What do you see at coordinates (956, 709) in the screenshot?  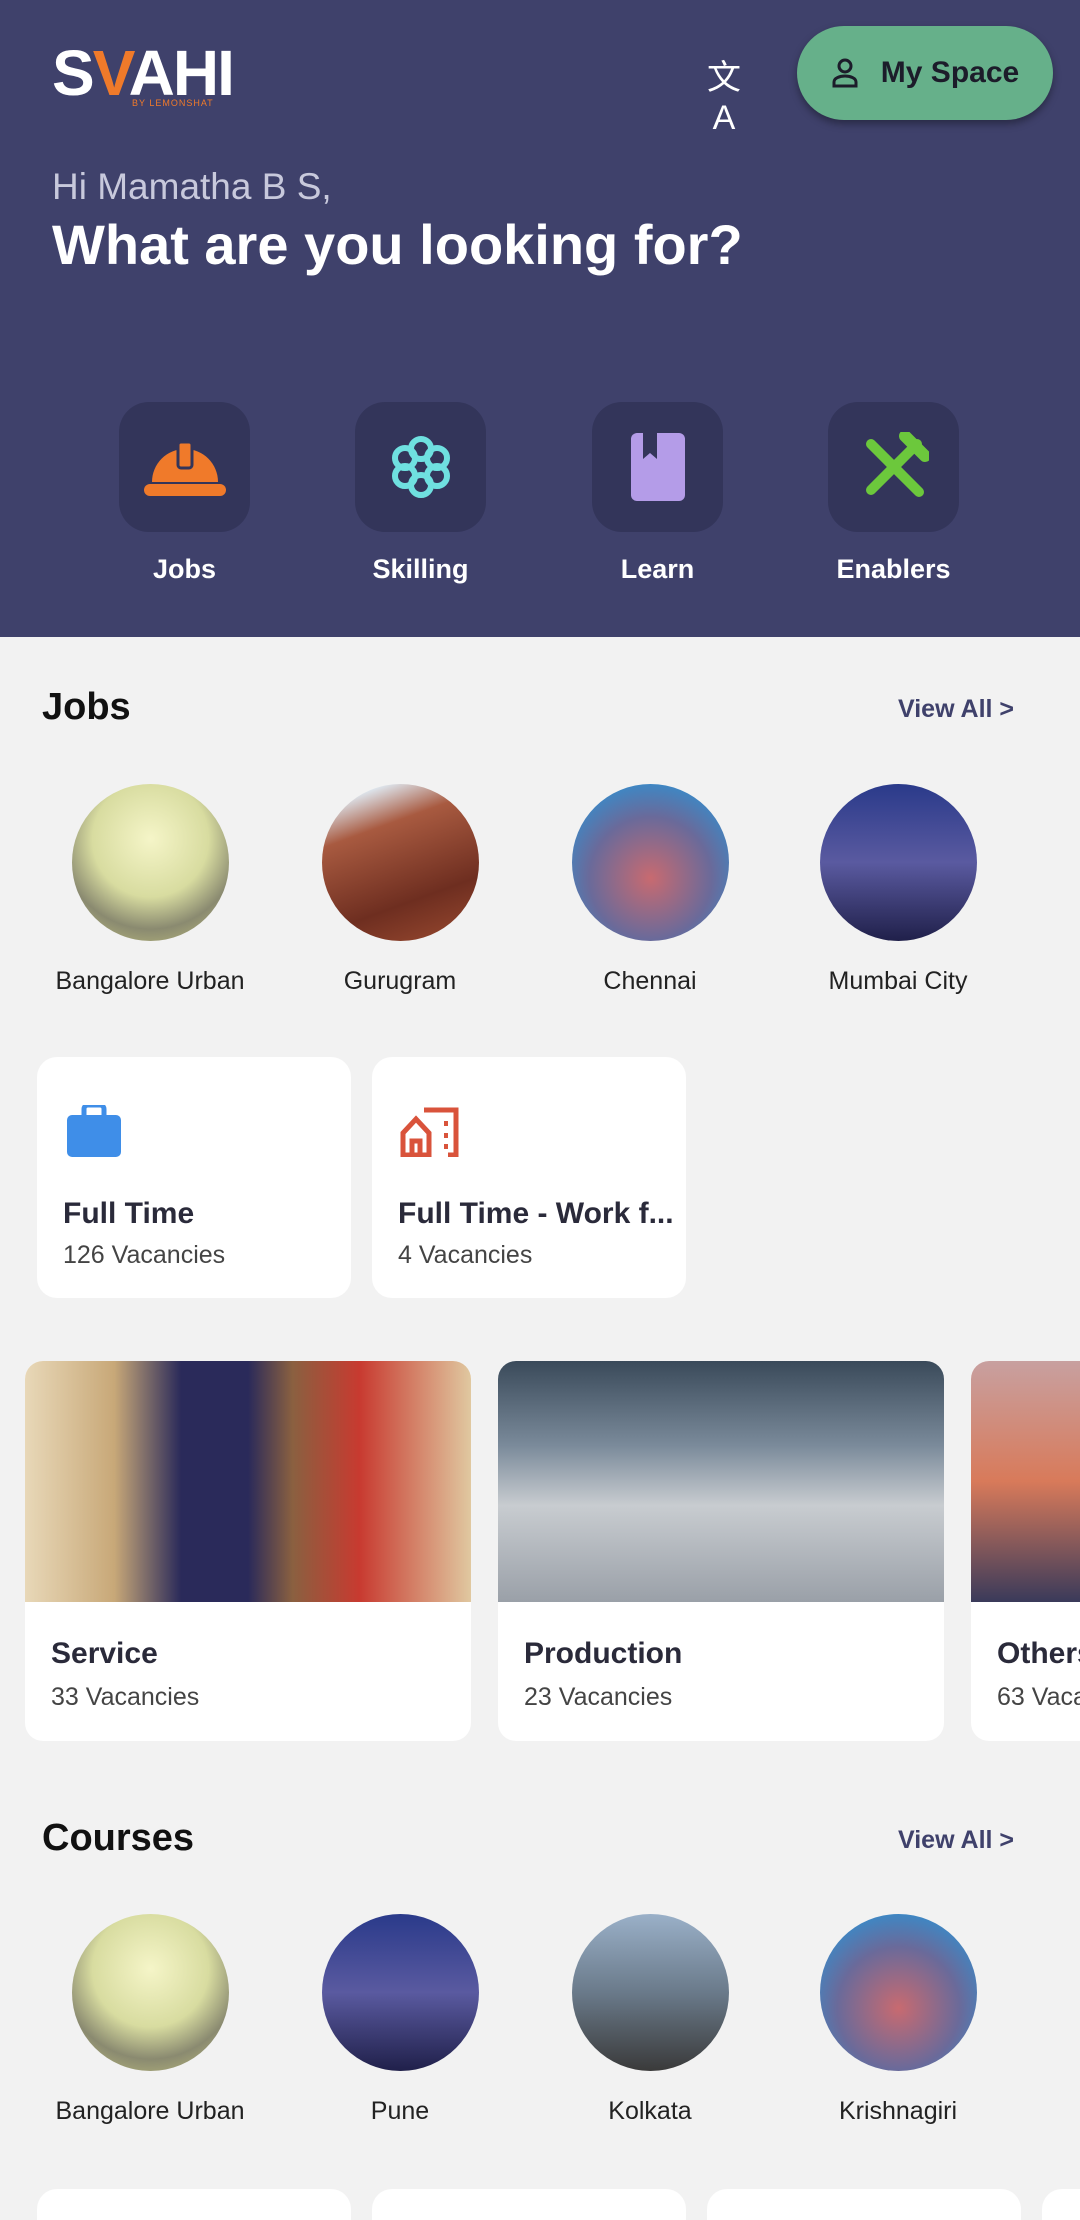 I see `jobs-view-all-link: View All >` at bounding box center [956, 709].